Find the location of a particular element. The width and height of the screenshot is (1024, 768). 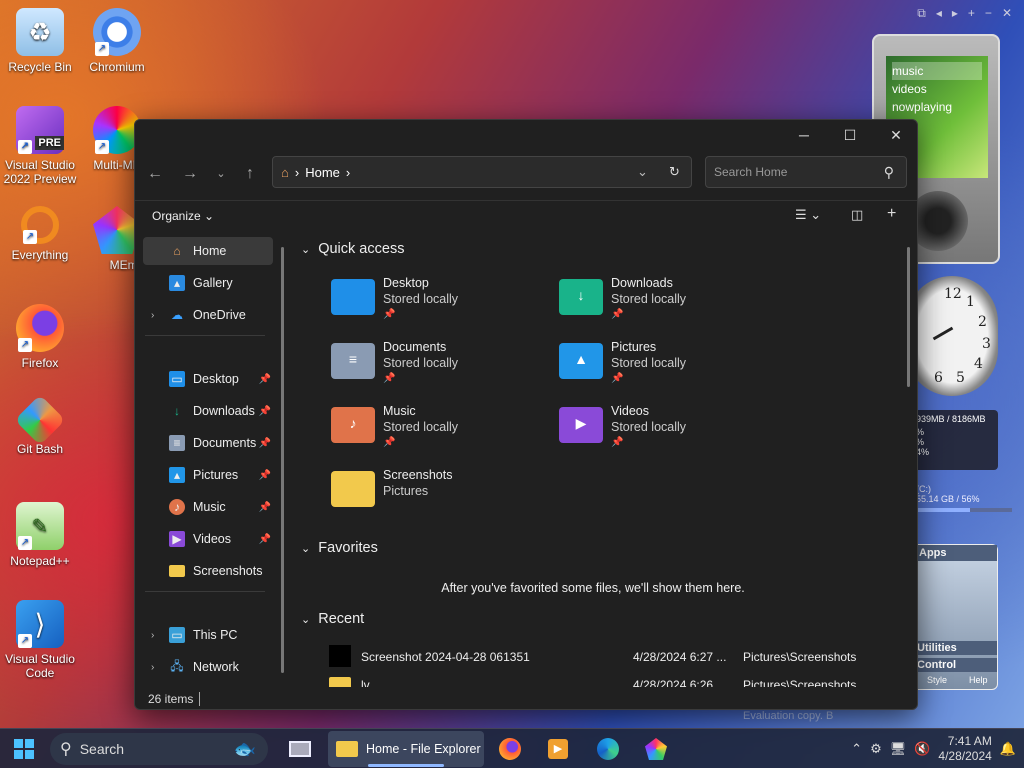

desktop-icon-chromium: ↗ Chromium is located at coordinates (117, 41).